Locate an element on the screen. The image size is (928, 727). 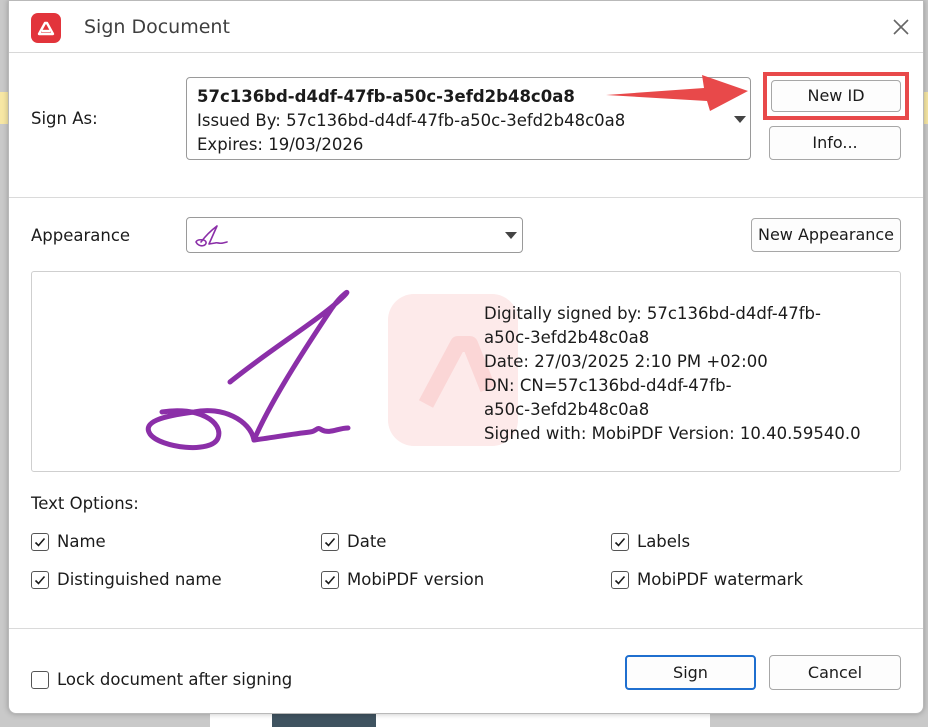
signature-detail-line: DN: CN=57c136bd-d4df-47fb- is located at coordinates (608, 385).